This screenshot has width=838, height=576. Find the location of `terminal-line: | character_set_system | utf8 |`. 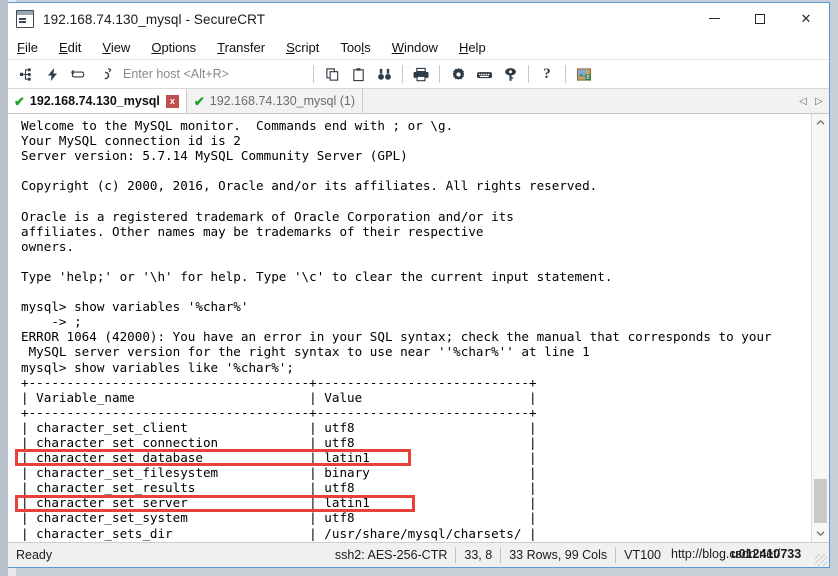

terminal-line: | character_set_system | utf8 | is located at coordinates (279, 518).